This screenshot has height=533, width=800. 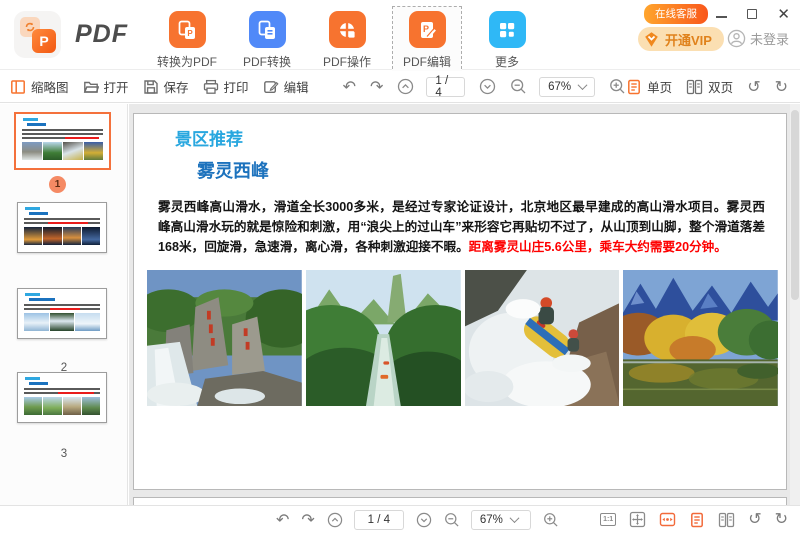 I want to click on zoom-level-select: 67%, so click(x=567, y=86).